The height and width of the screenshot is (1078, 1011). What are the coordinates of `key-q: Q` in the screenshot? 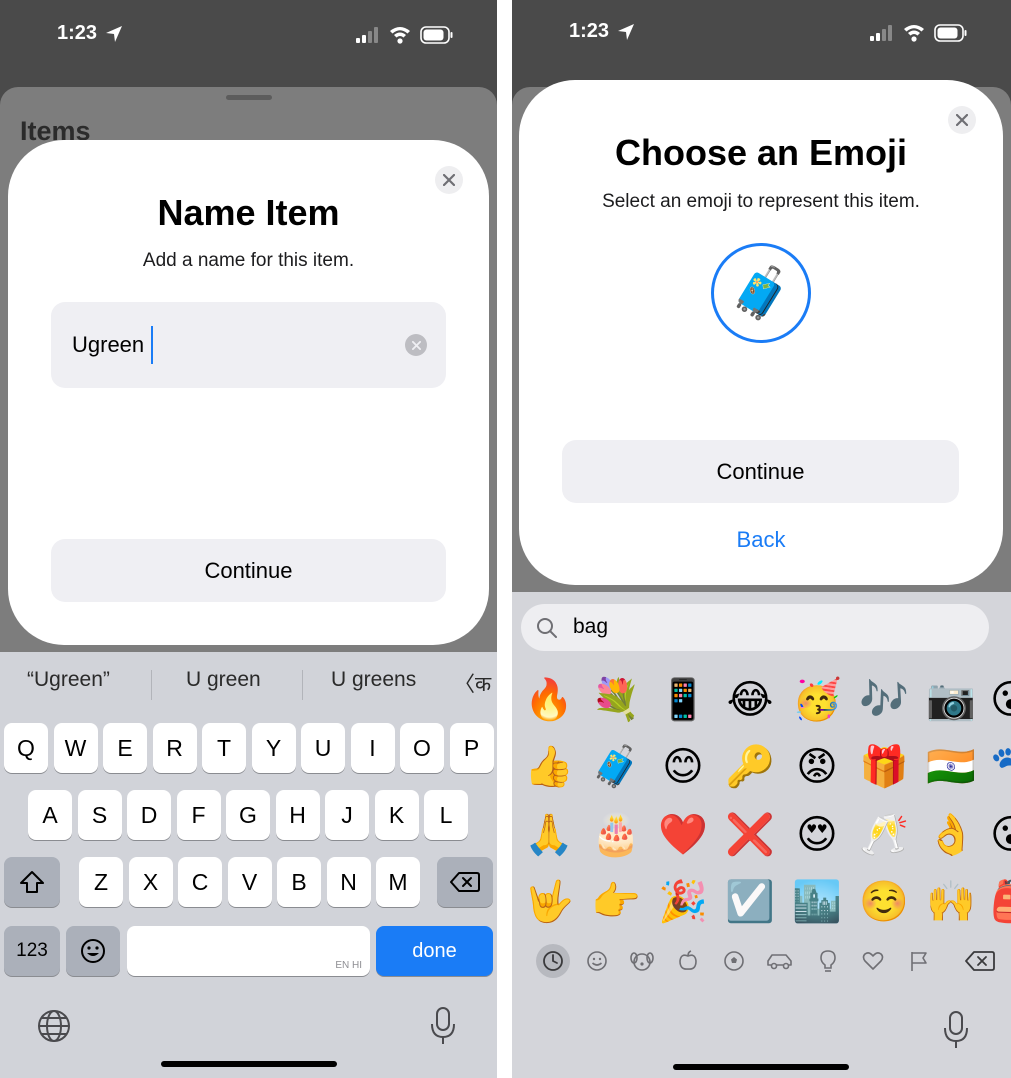 It's located at (26, 748).